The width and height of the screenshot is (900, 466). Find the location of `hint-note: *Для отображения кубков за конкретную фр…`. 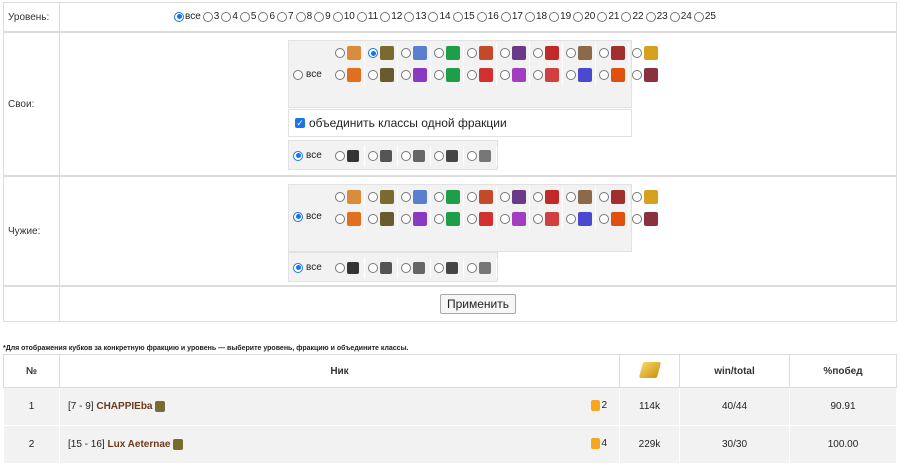

hint-note: *Для отображения кубков за конкретную фр… is located at coordinates (206, 348).